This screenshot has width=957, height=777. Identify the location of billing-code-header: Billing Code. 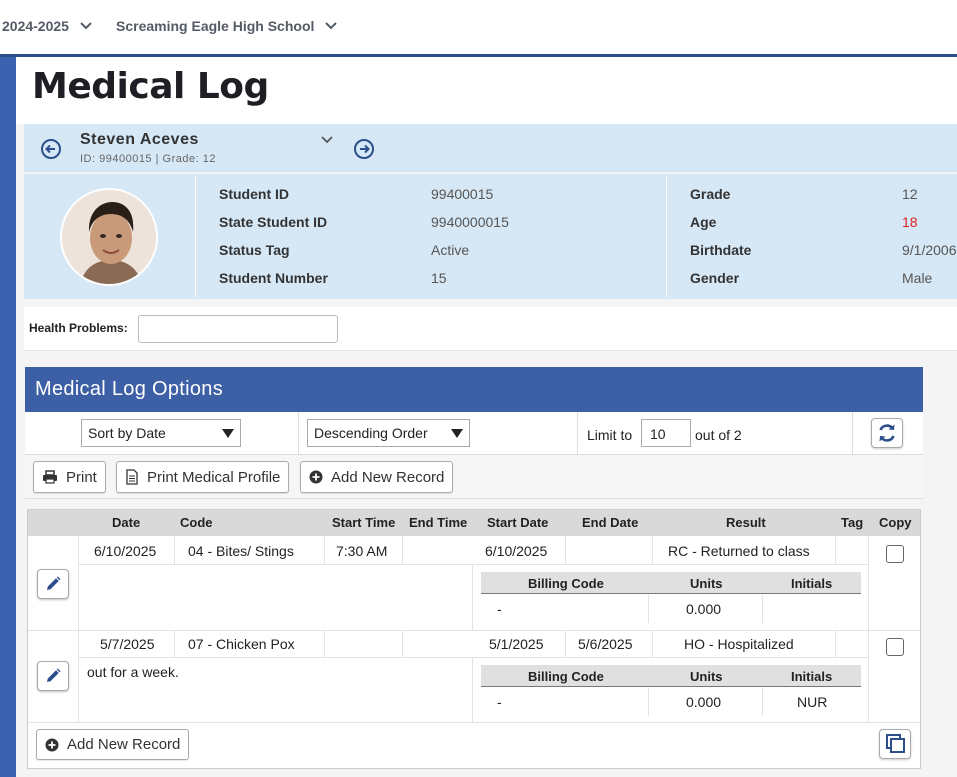
(566, 676).